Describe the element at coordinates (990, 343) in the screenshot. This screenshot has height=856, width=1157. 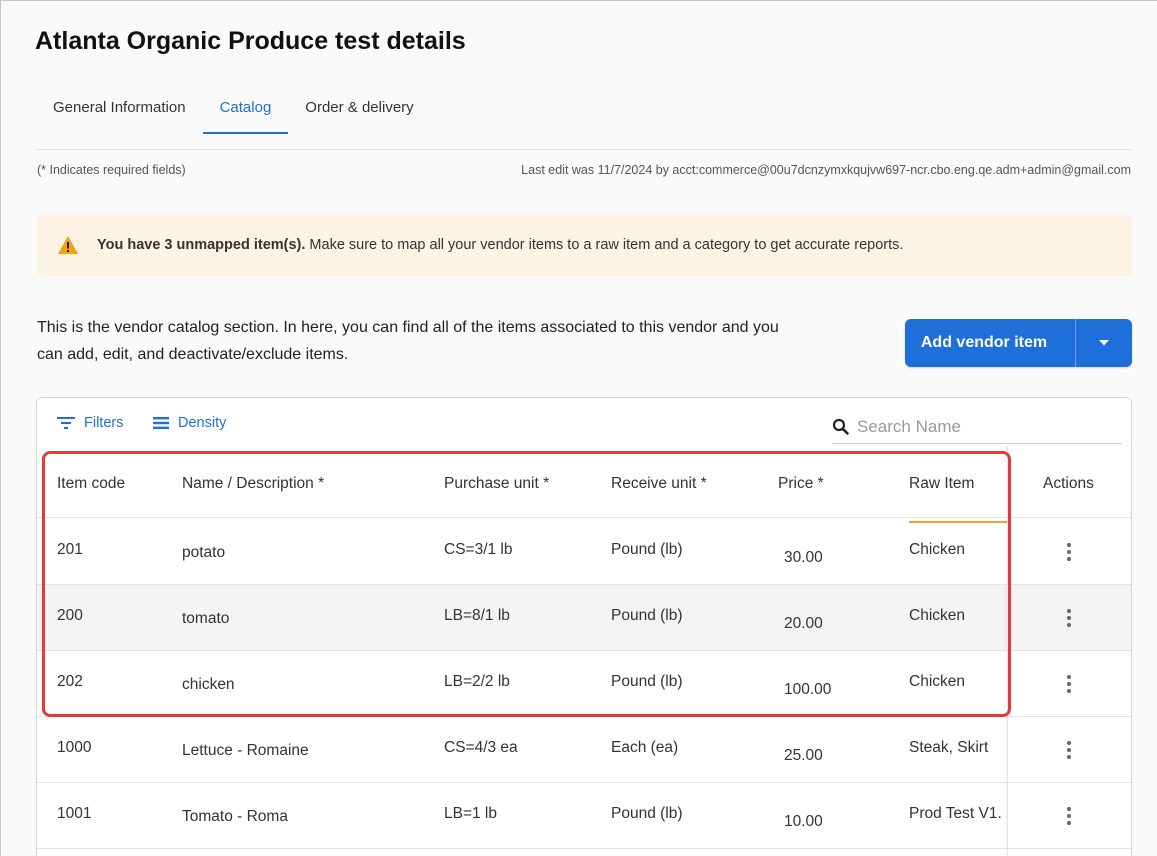
I see `add-vendor-item-button: Add vendor item` at that location.